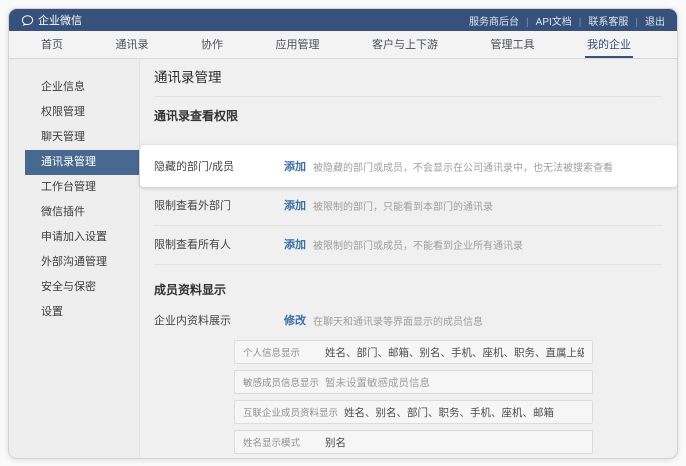  I want to click on modify-link: 修改, so click(295, 320).